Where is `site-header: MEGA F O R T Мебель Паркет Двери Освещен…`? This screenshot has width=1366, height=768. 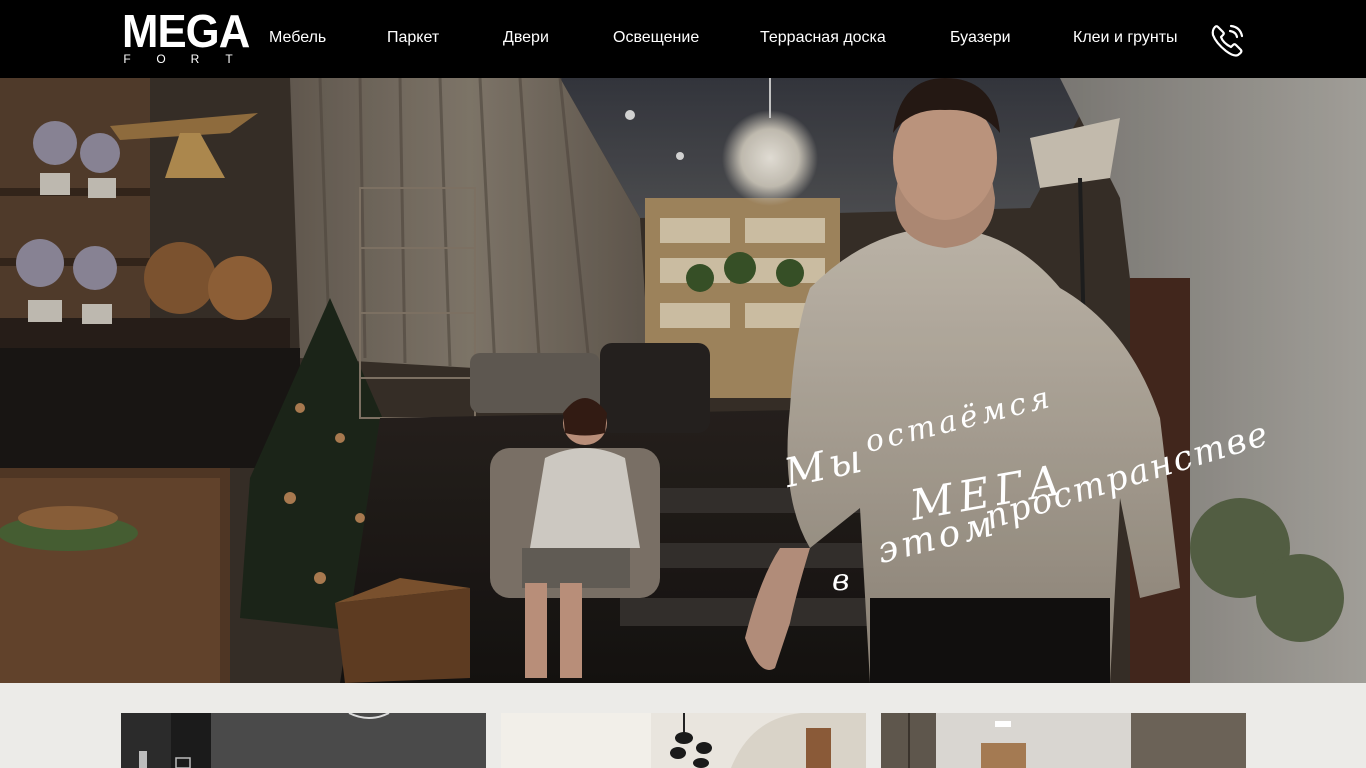 site-header: MEGA F O R T Мебель Паркет Двери Освещен… is located at coordinates (683, 39).